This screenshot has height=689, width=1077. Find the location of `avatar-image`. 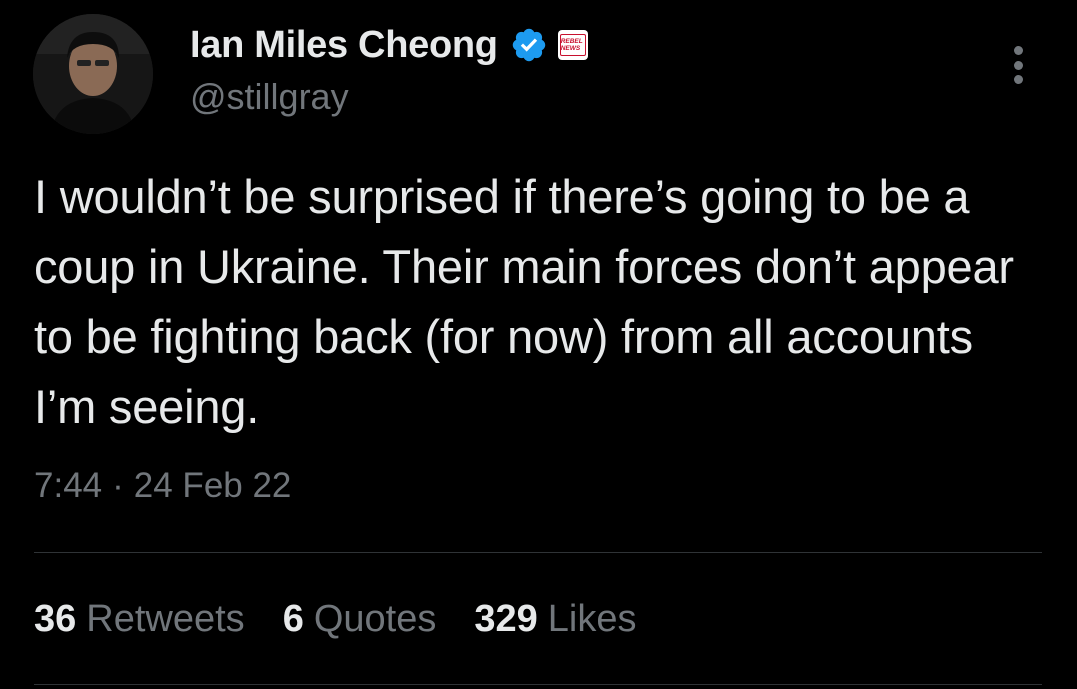

avatar-image is located at coordinates (93, 74).